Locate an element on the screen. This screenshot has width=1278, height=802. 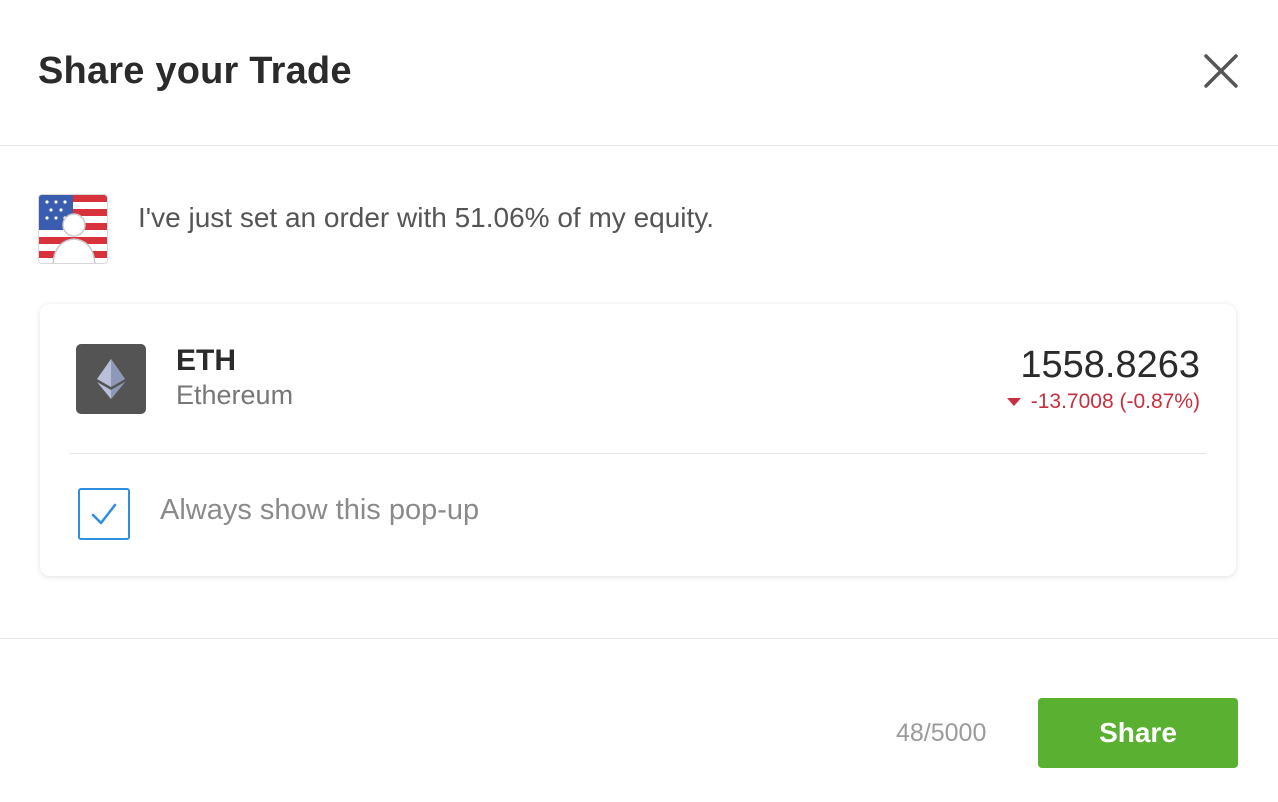
close-icon is located at coordinates (1221, 71).